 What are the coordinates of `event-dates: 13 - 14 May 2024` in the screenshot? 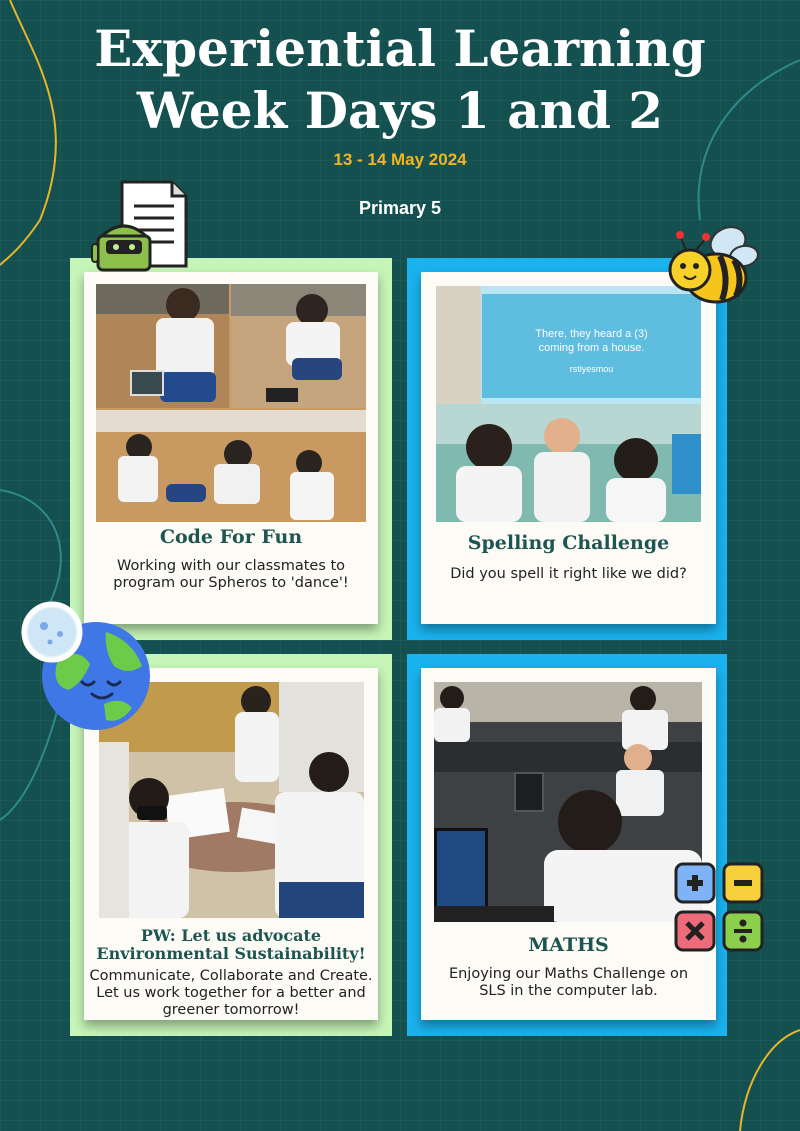 It's located at (400, 159).